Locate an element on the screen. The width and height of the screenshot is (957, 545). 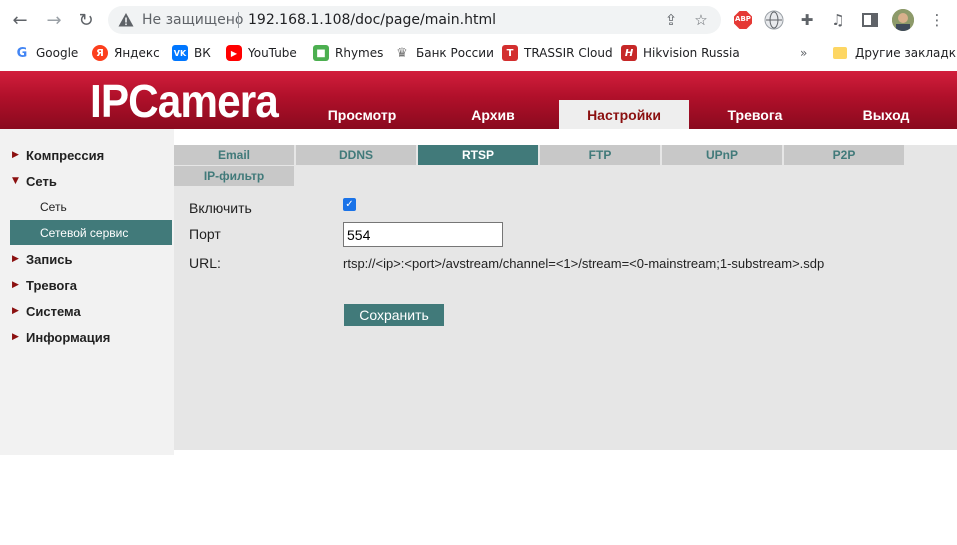
sidebar-item-label: Информация is located at coordinates (68, 337).